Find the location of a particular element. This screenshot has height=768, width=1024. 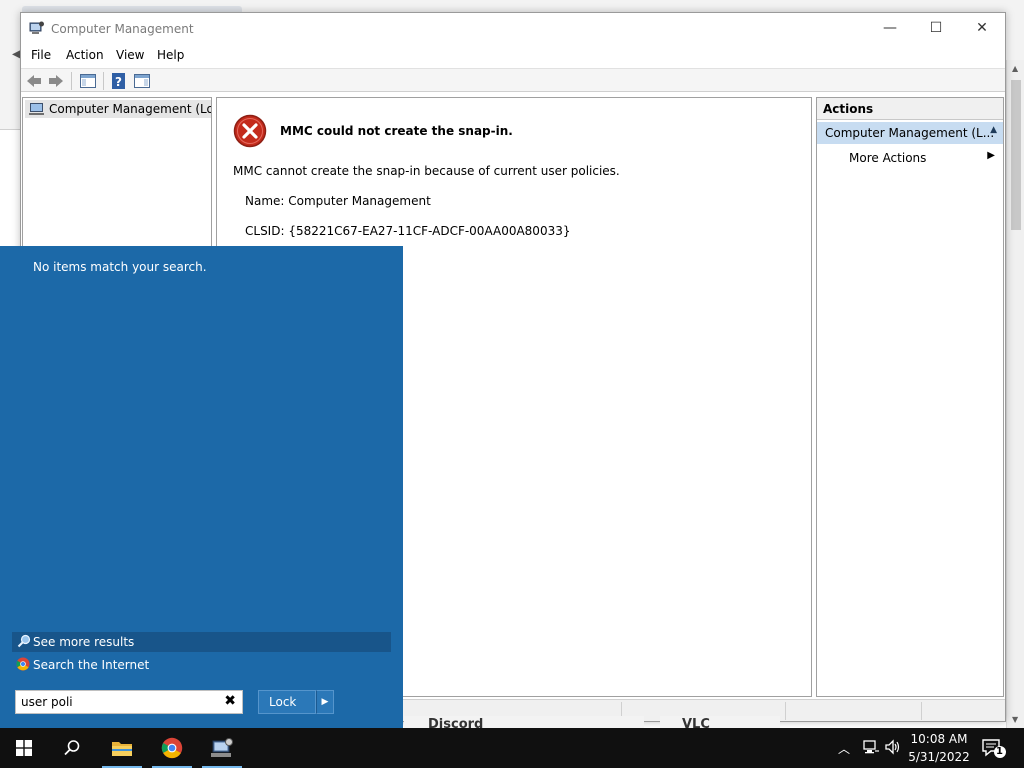

search-icon is located at coordinates (72, 748).